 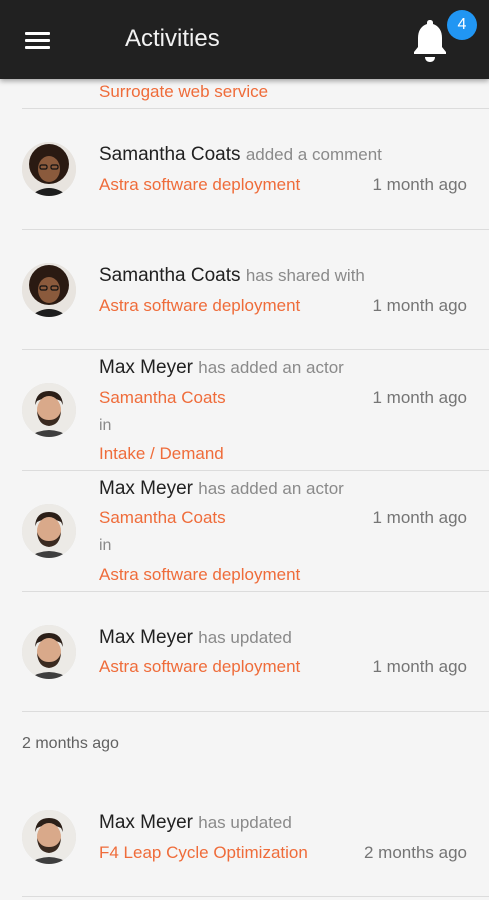 I want to click on activity-link-target: Intake / Demand, so click(x=161, y=454).